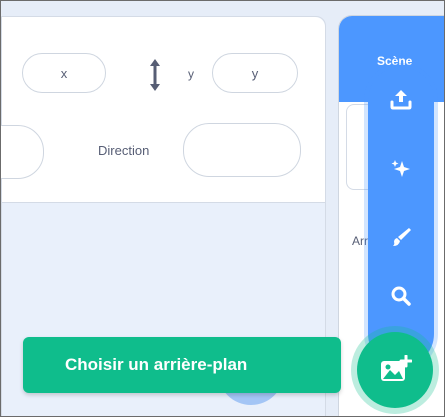 Image resolution: width=445 pixels, height=417 pixels. Describe the element at coordinates (22, 152) in the screenshot. I see `size-input` at that location.